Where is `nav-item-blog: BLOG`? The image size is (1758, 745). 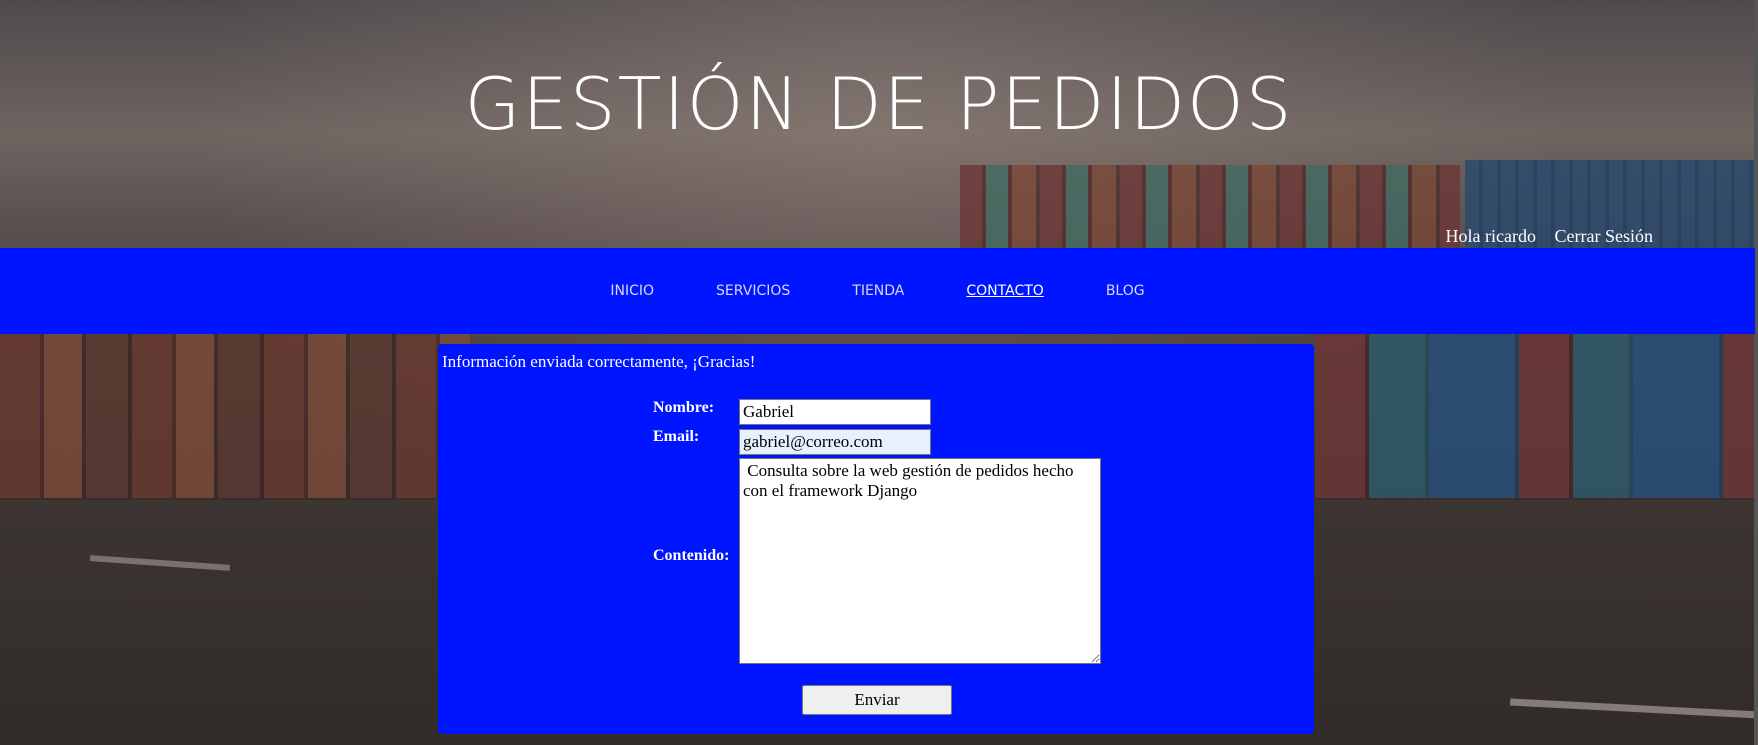 nav-item-blog: BLOG is located at coordinates (1125, 291).